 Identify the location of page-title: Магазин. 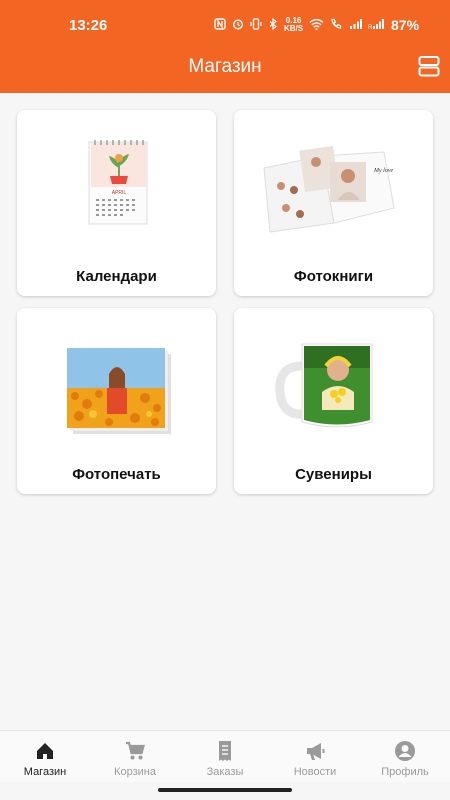
(225, 66).